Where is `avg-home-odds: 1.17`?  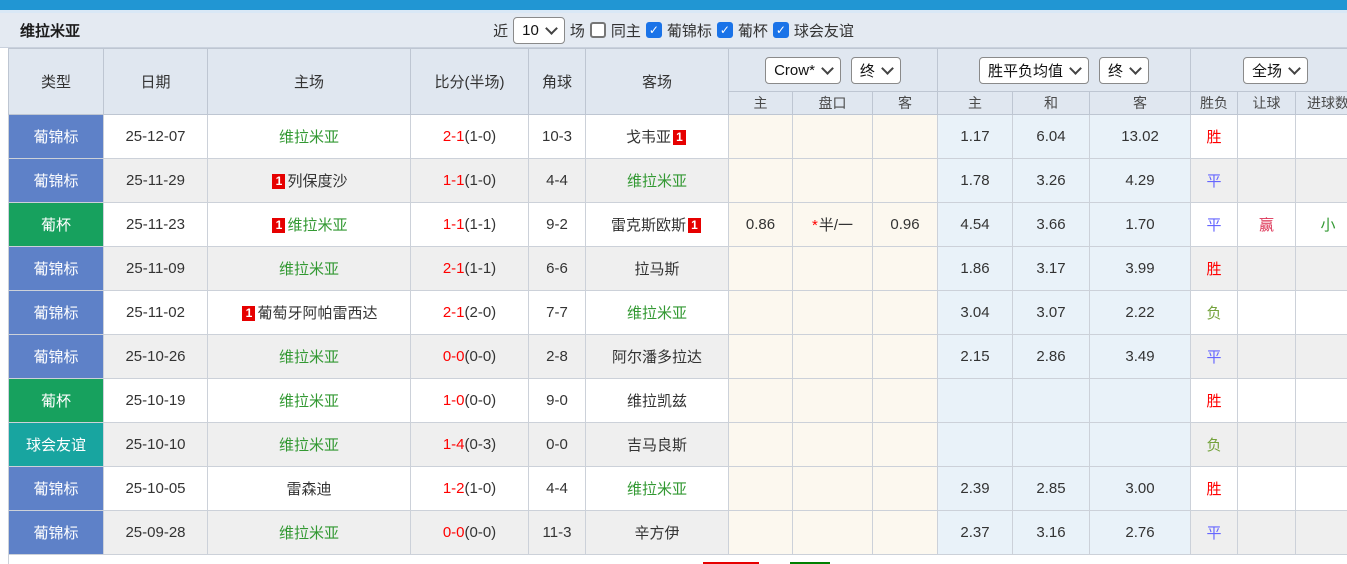 avg-home-odds: 1.17 is located at coordinates (975, 136).